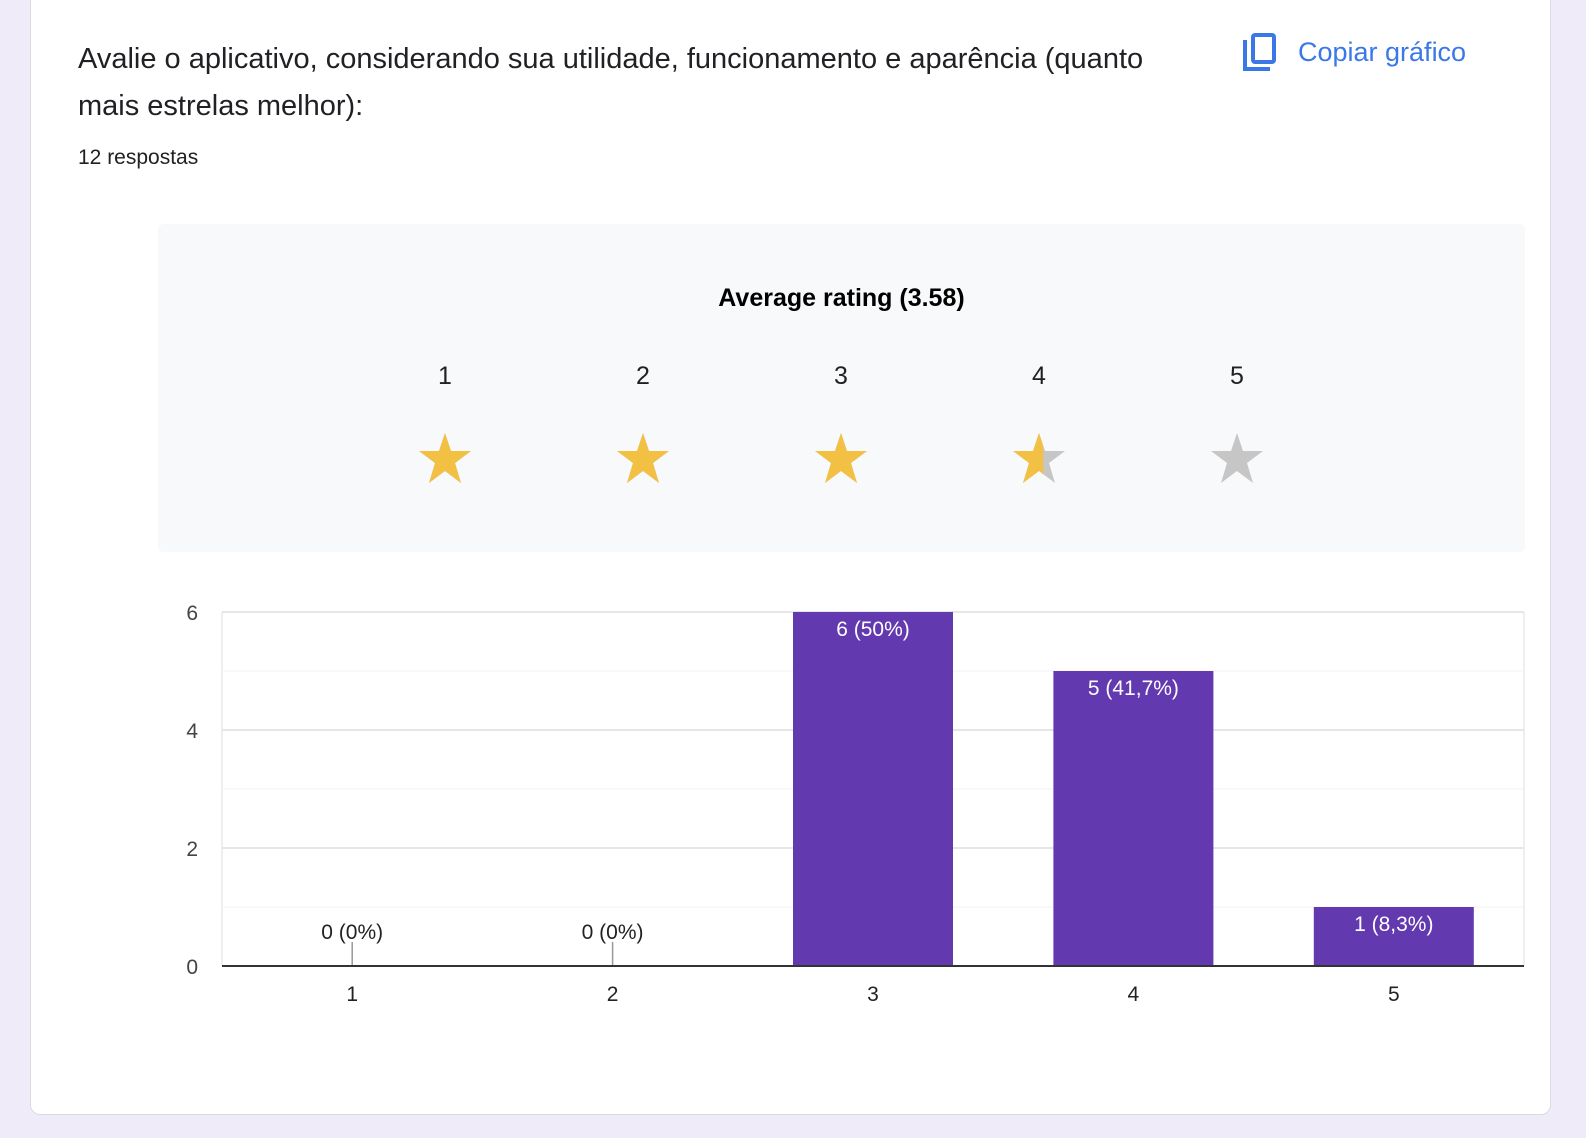  I want to click on star-number: 1, so click(445, 376).